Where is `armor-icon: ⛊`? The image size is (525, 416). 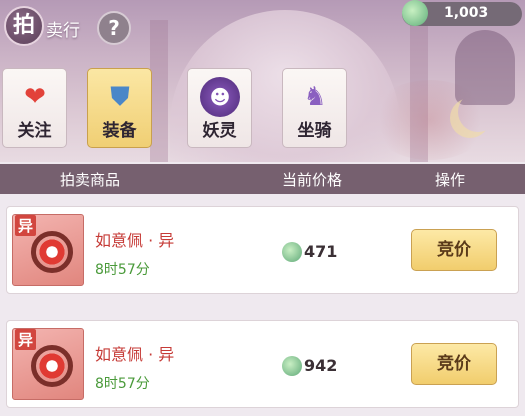 armor-icon: ⛊ is located at coordinates (120, 96).